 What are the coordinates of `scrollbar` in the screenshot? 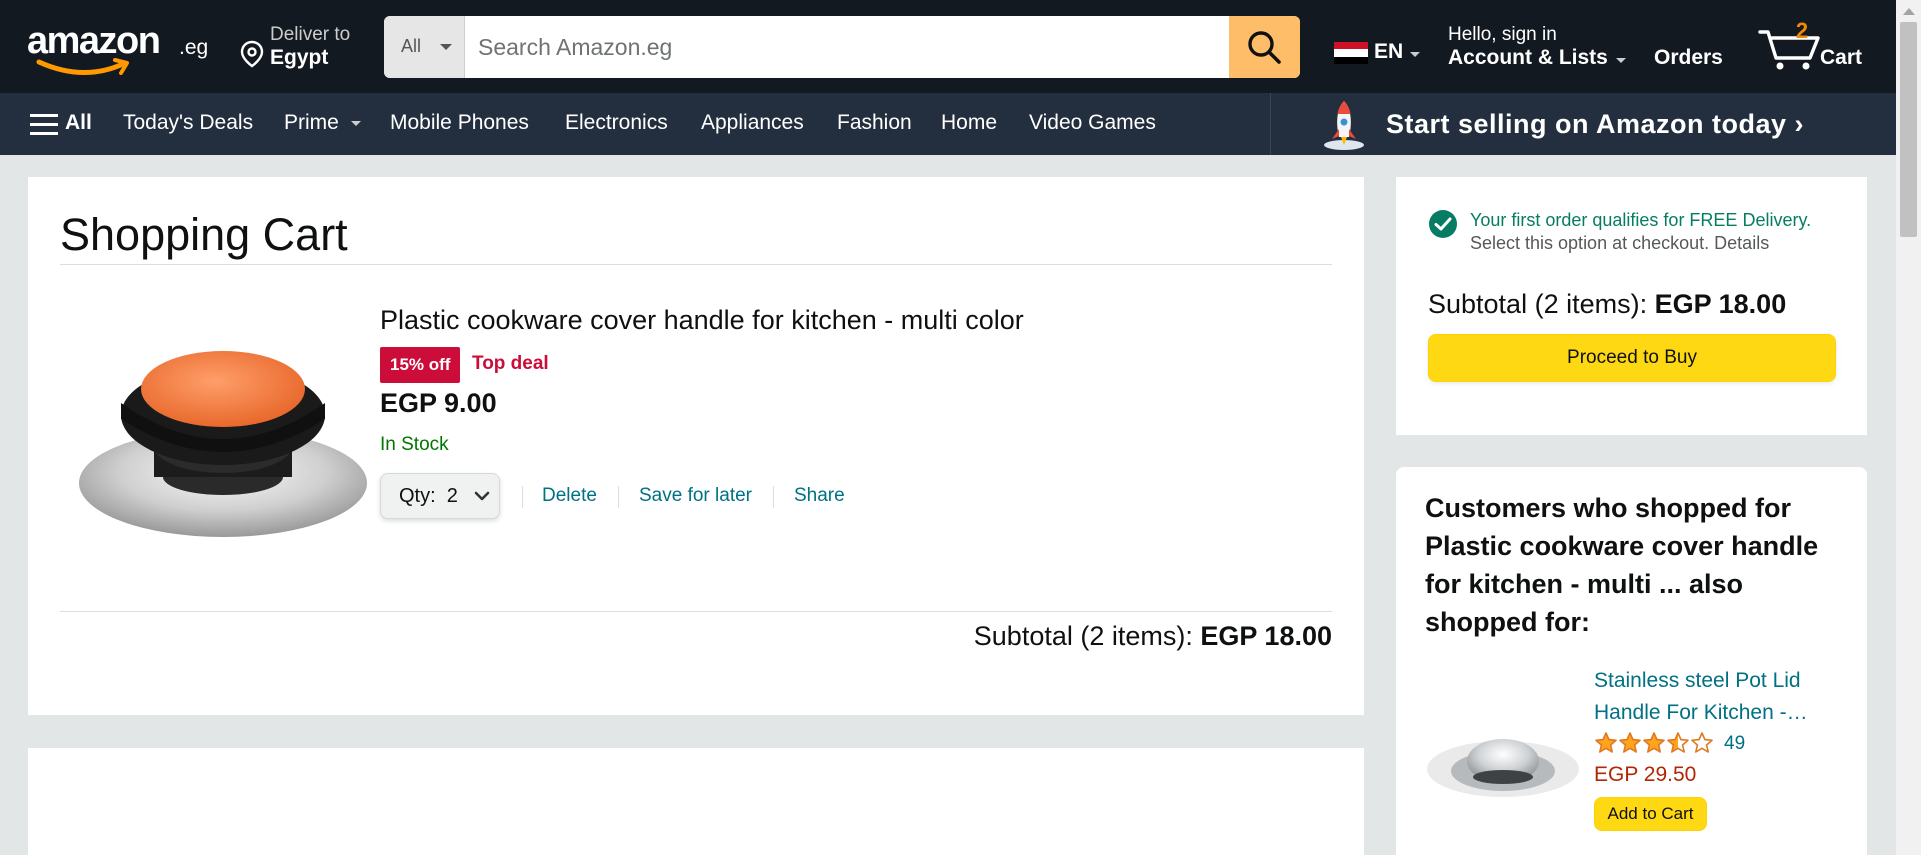 It's located at (1908, 427).